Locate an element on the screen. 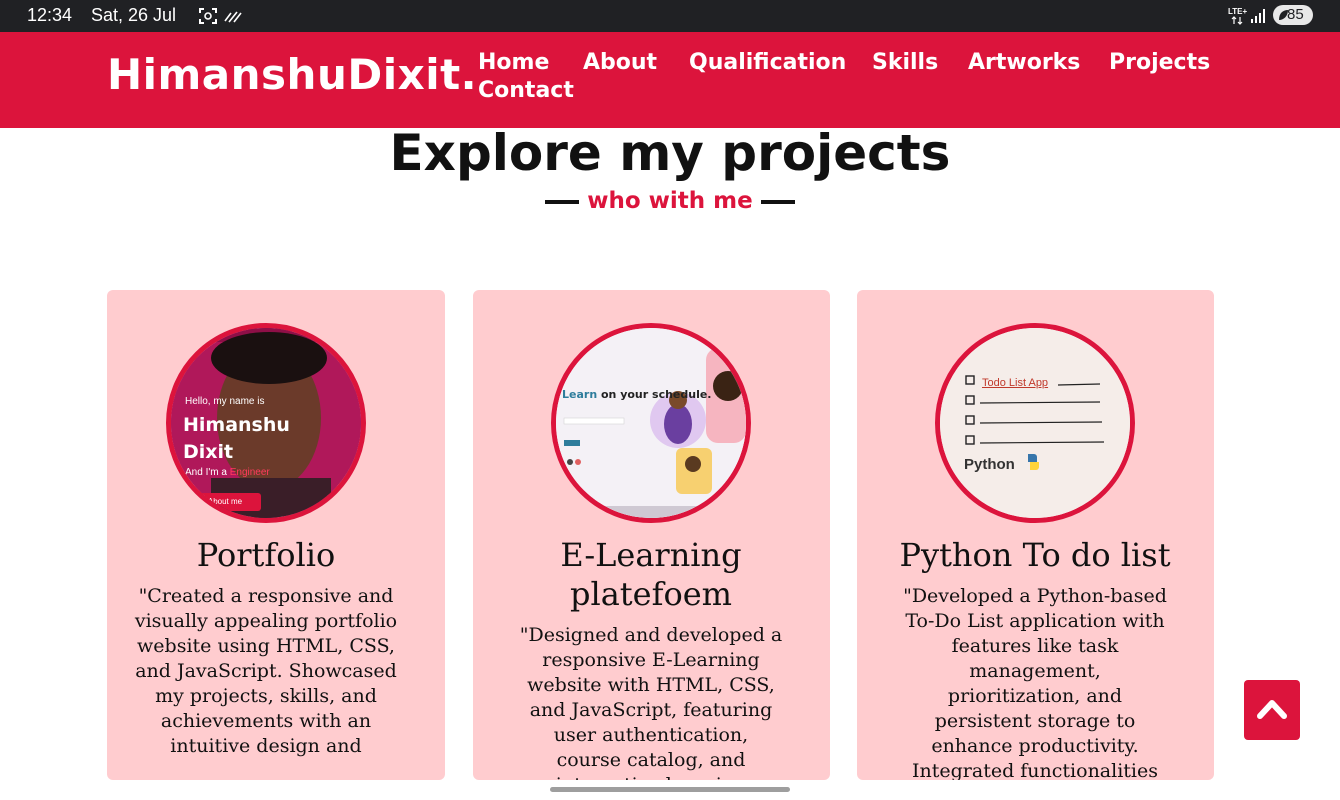  status-bar: 12:34 Sat, 26 Jul LTE+ 85 is located at coordinates (670, 16).